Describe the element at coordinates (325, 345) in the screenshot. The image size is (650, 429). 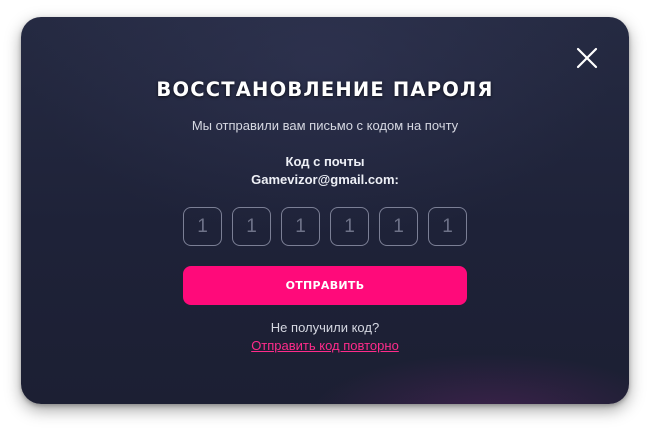
I see `resend-code-link: Отправить код повторно` at that location.